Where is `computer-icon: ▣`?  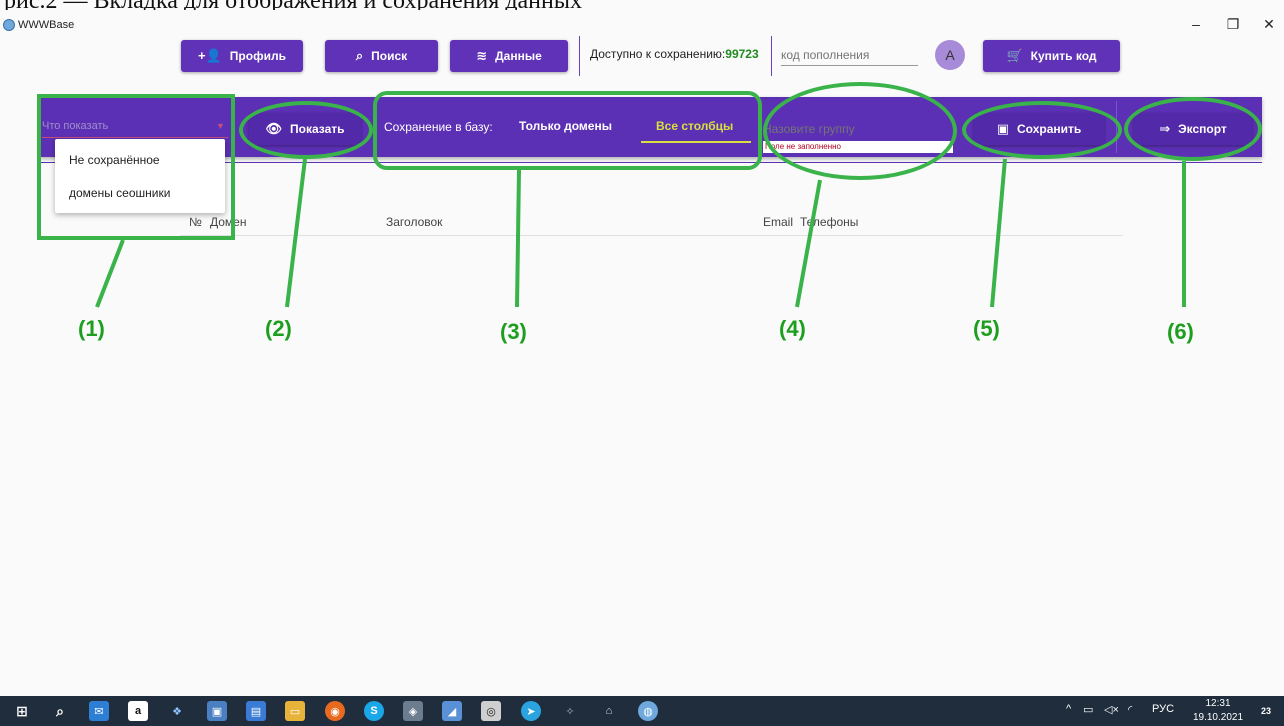 computer-icon: ▣ is located at coordinates (217, 711).